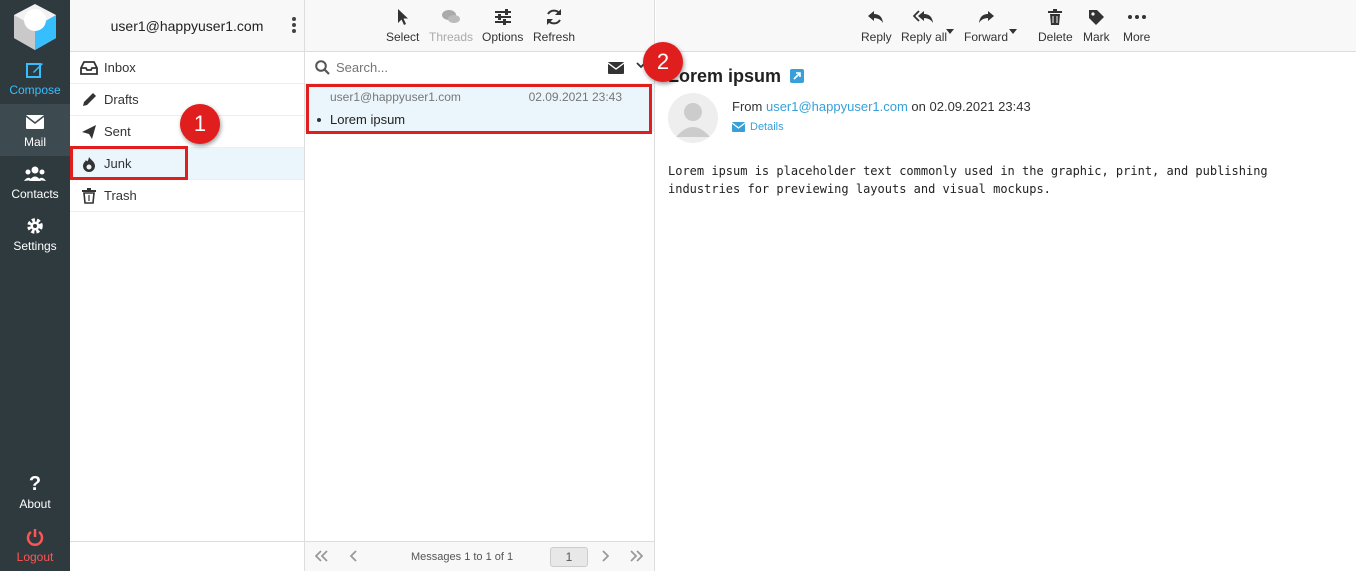 The height and width of the screenshot is (571, 1356). I want to click on comments-icon, so click(451, 17).